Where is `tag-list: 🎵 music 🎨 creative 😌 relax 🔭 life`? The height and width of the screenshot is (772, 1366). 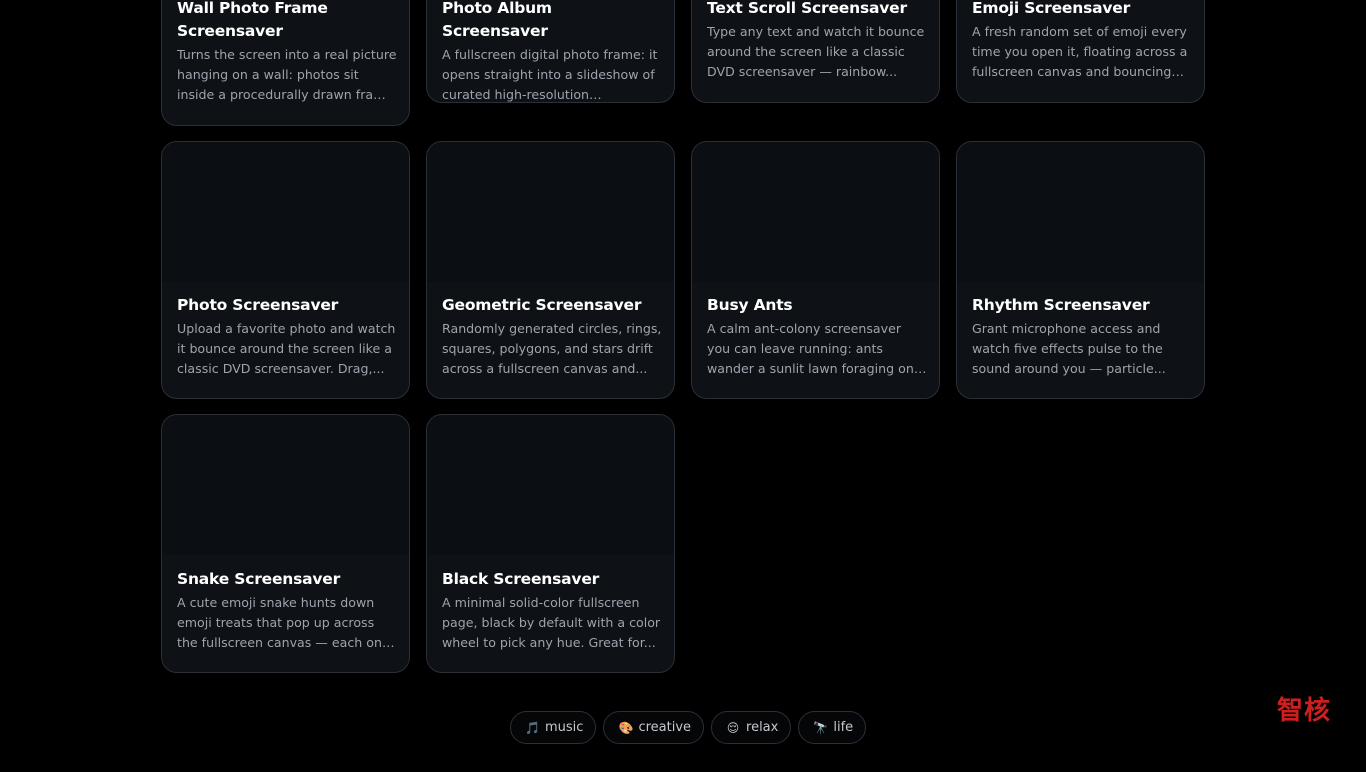
tag-list: 🎵 music 🎨 creative 😌 relax 🔭 life is located at coordinates (688, 727).